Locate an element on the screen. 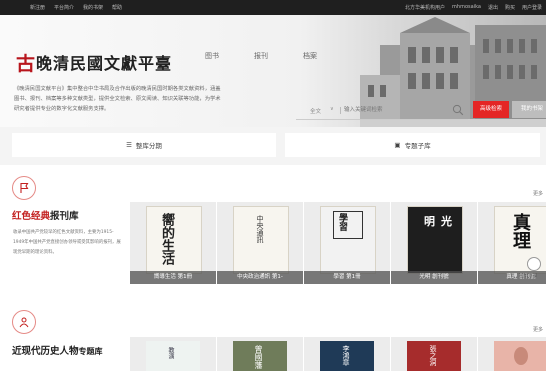 The height and width of the screenshot is (371, 546). periodical-card: 中央通訊 中央政治通訊 第1- is located at coordinates (260, 243).